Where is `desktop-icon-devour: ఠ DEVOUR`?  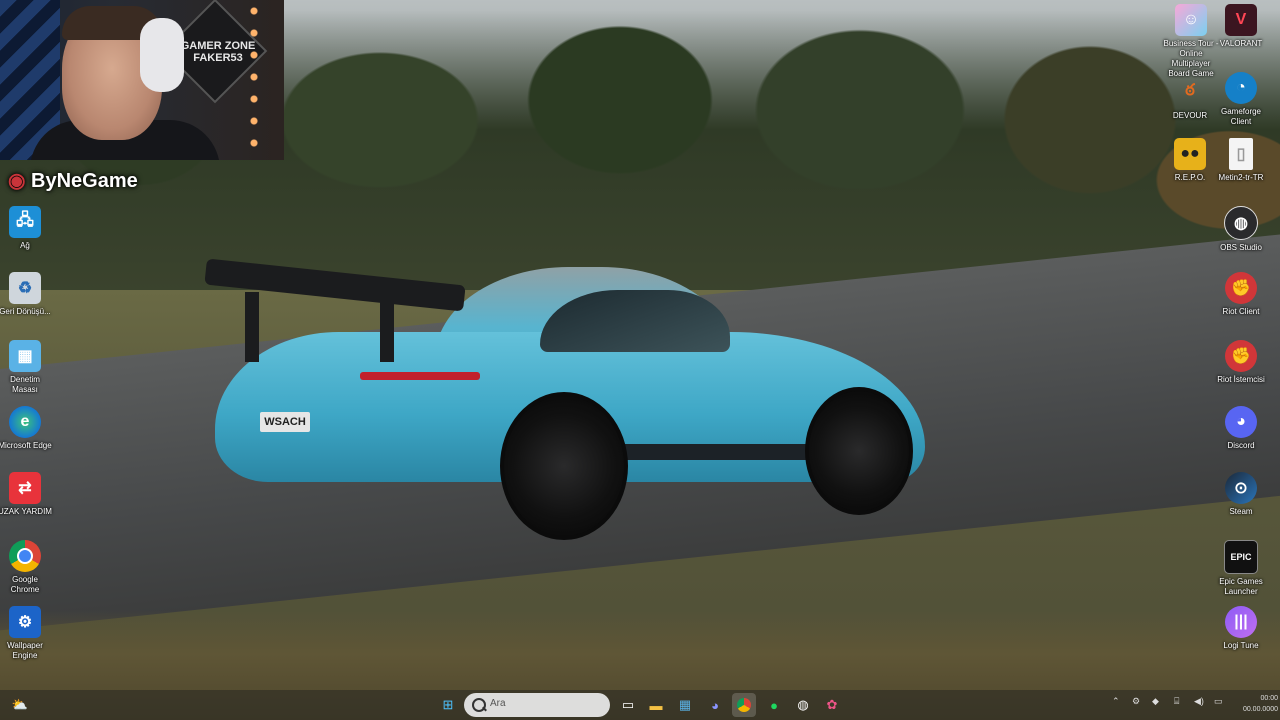
desktop-icon-devour: ఠ DEVOUR is located at coordinates (1190, 98).